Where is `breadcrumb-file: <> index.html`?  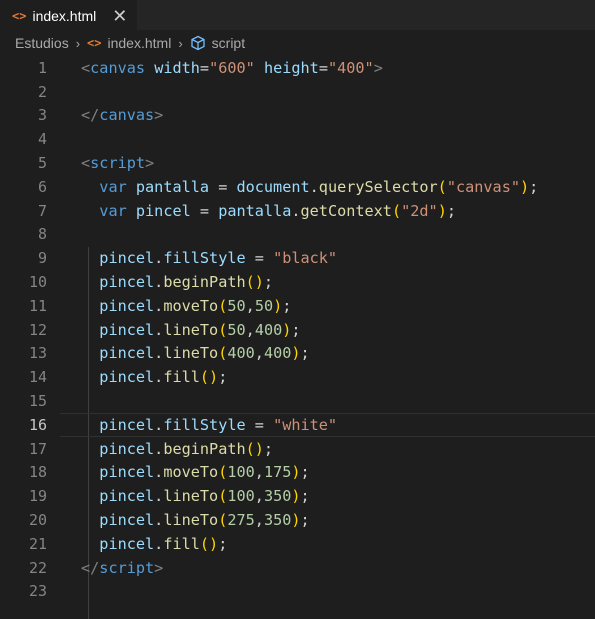
breadcrumb-file: <> index.html is located at coordinates (129, 43).